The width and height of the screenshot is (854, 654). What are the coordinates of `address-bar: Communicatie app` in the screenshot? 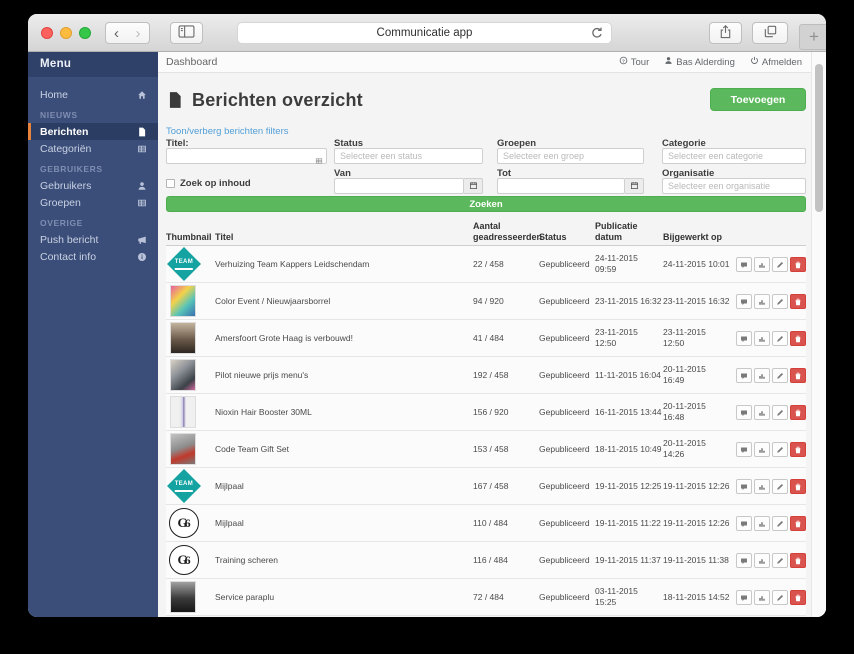 It's located at (424, 33).